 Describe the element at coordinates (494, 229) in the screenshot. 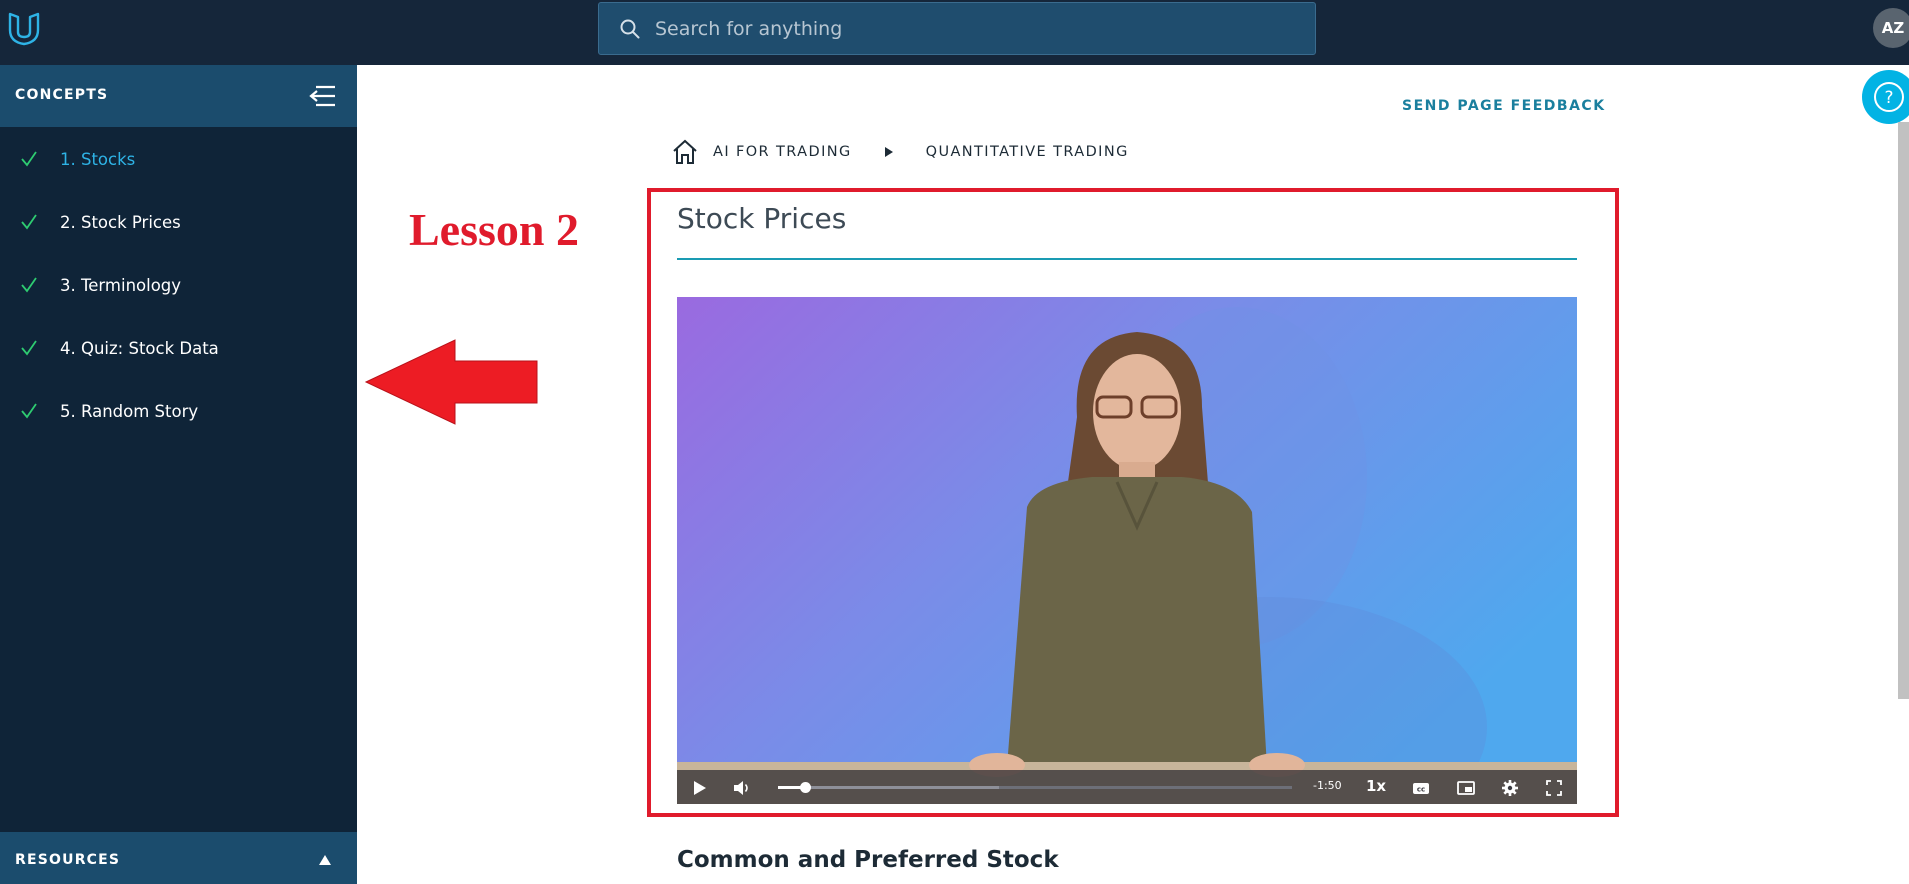

I see `annotation-lesson-label: Lesson 2` at that location.